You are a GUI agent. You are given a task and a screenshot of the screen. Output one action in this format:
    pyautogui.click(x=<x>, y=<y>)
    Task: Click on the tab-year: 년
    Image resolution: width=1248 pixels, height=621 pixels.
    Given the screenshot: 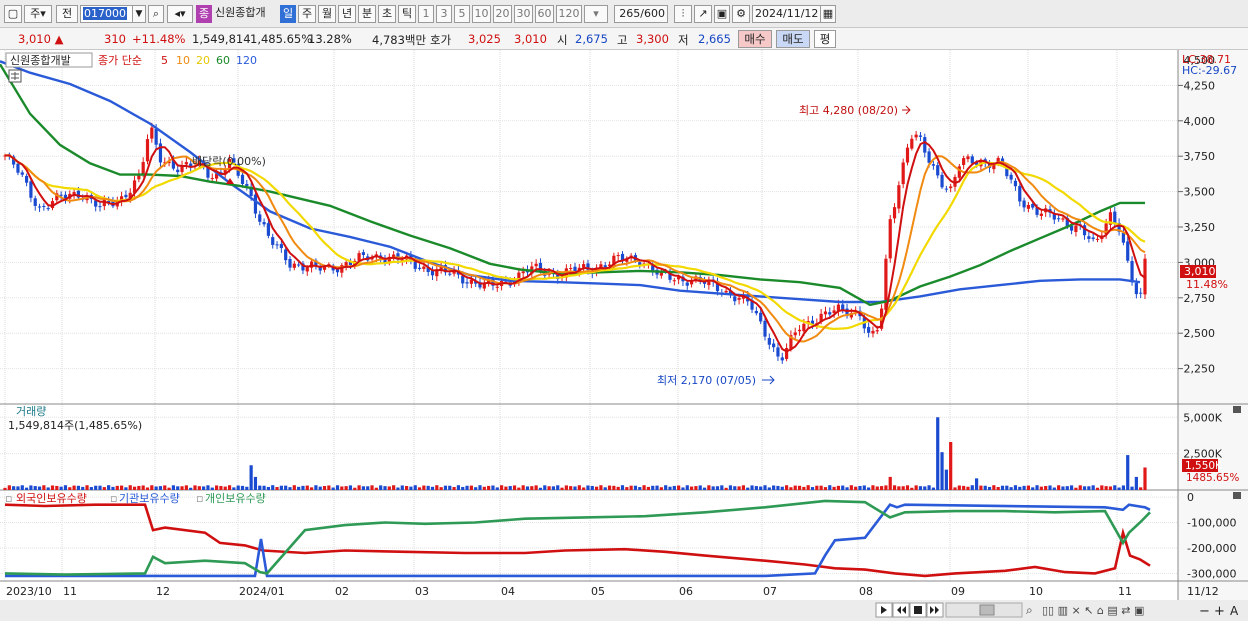 What is the action you would take?
    pyautogui.click(x=347, y=14)
    